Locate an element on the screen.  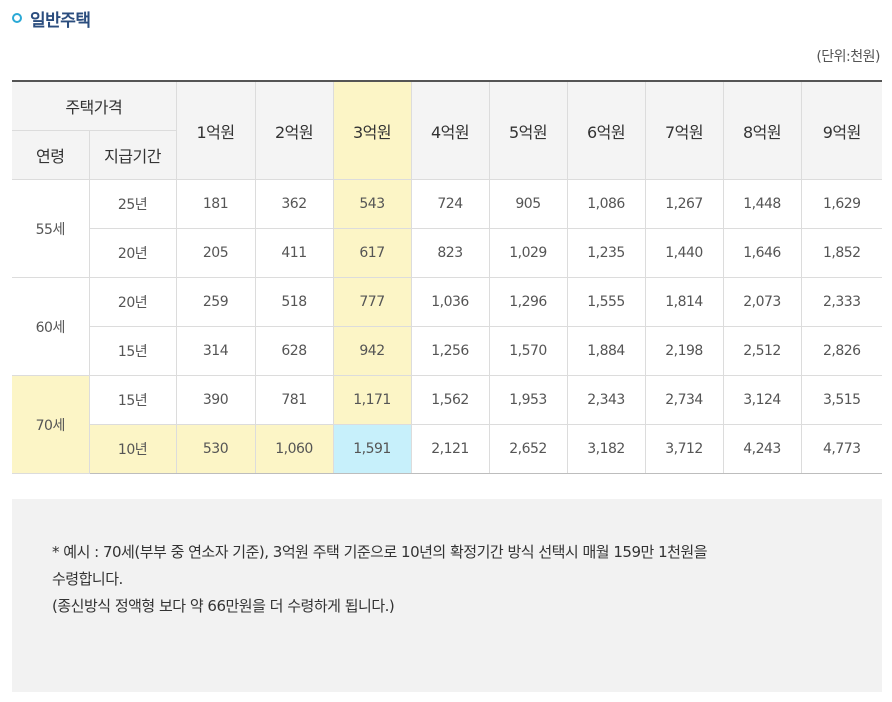
period-cell: 10년 is located at coordinates (133, 449).